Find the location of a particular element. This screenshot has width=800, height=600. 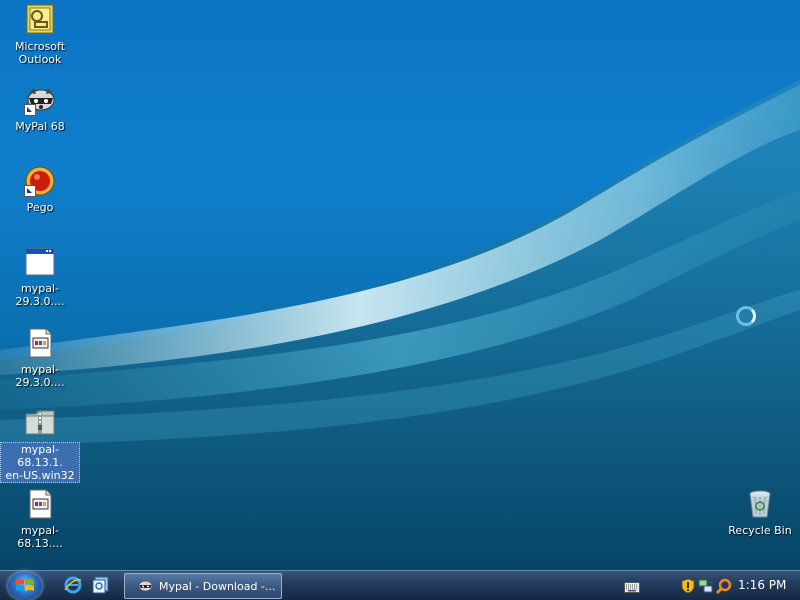

security-shield-icon is located at coordinates (688, 586).